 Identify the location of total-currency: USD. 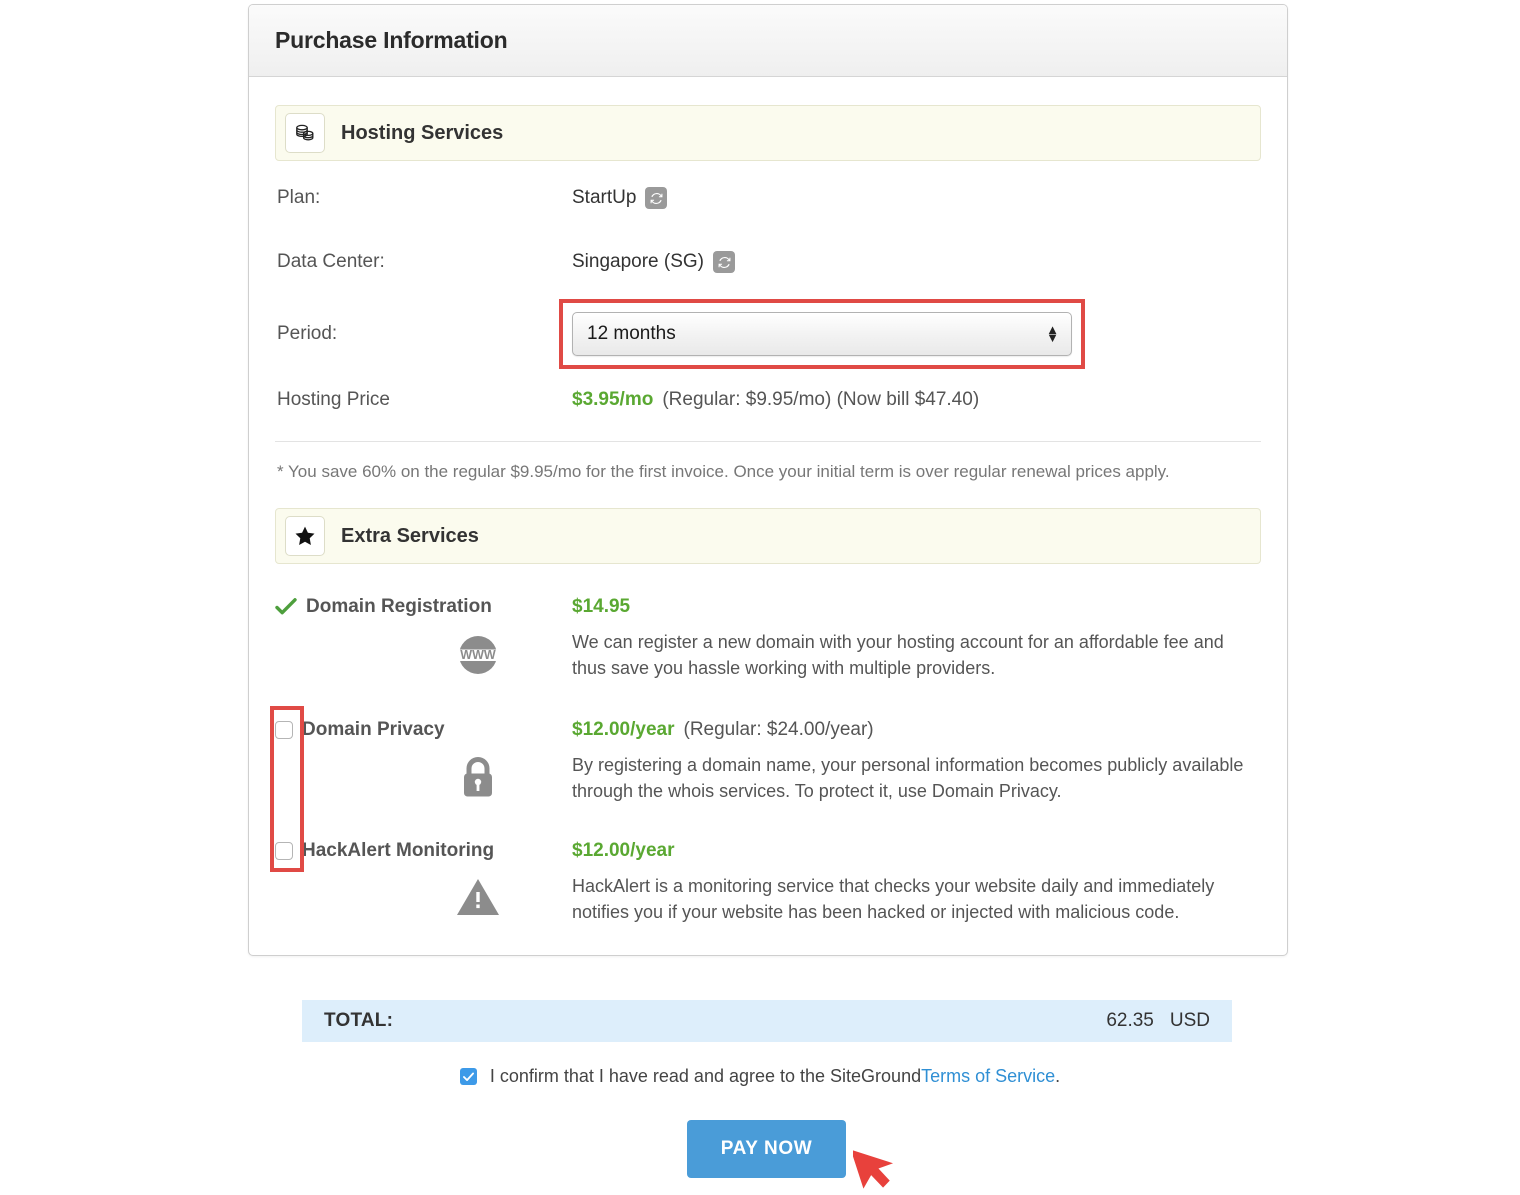
(1189, 1020).